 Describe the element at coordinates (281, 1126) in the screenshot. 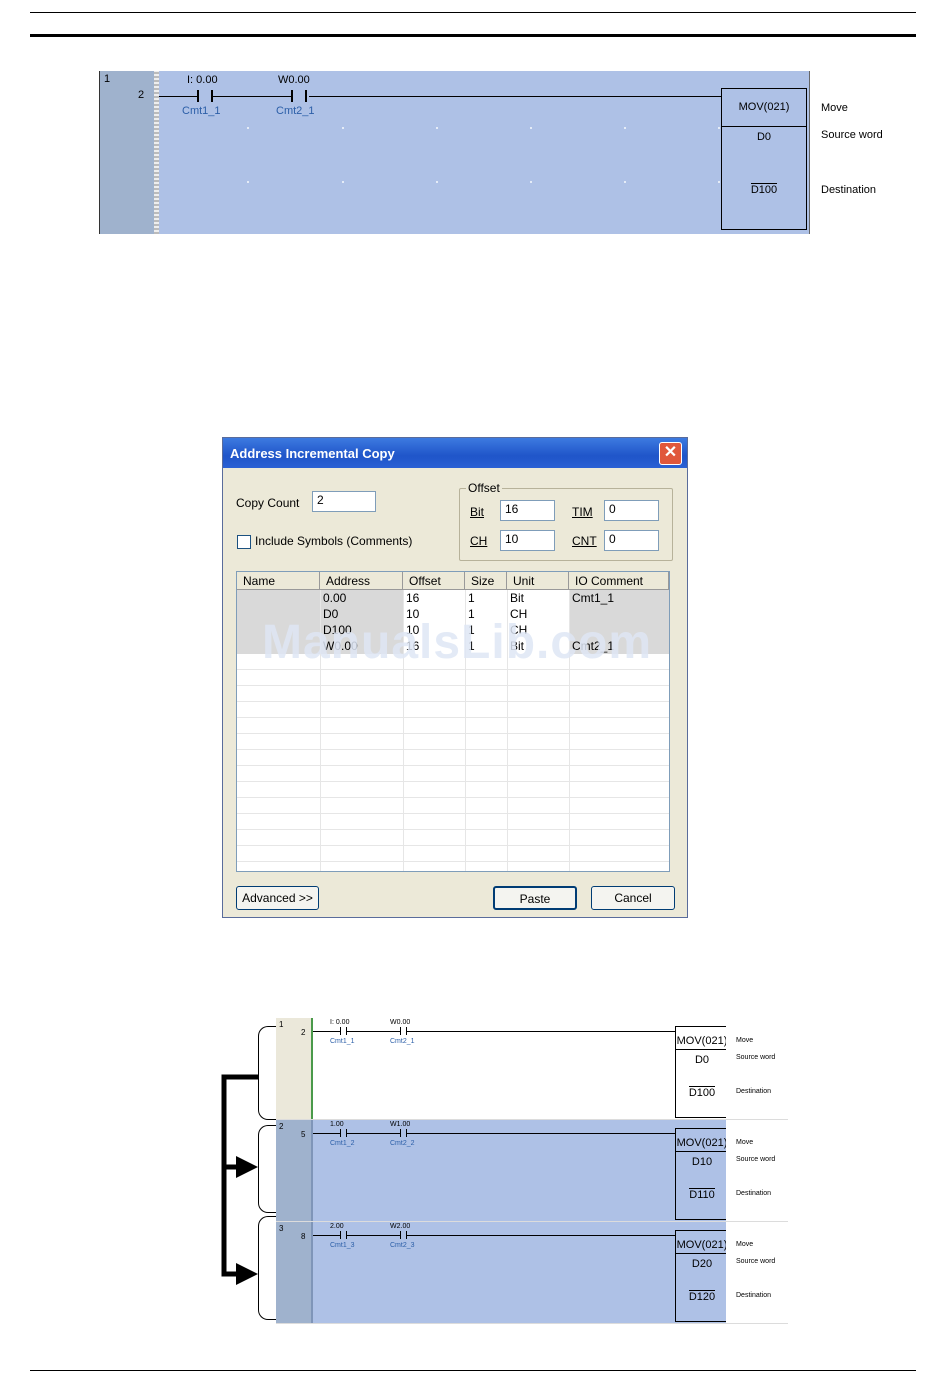

I see `rung-number: 2` at that location.